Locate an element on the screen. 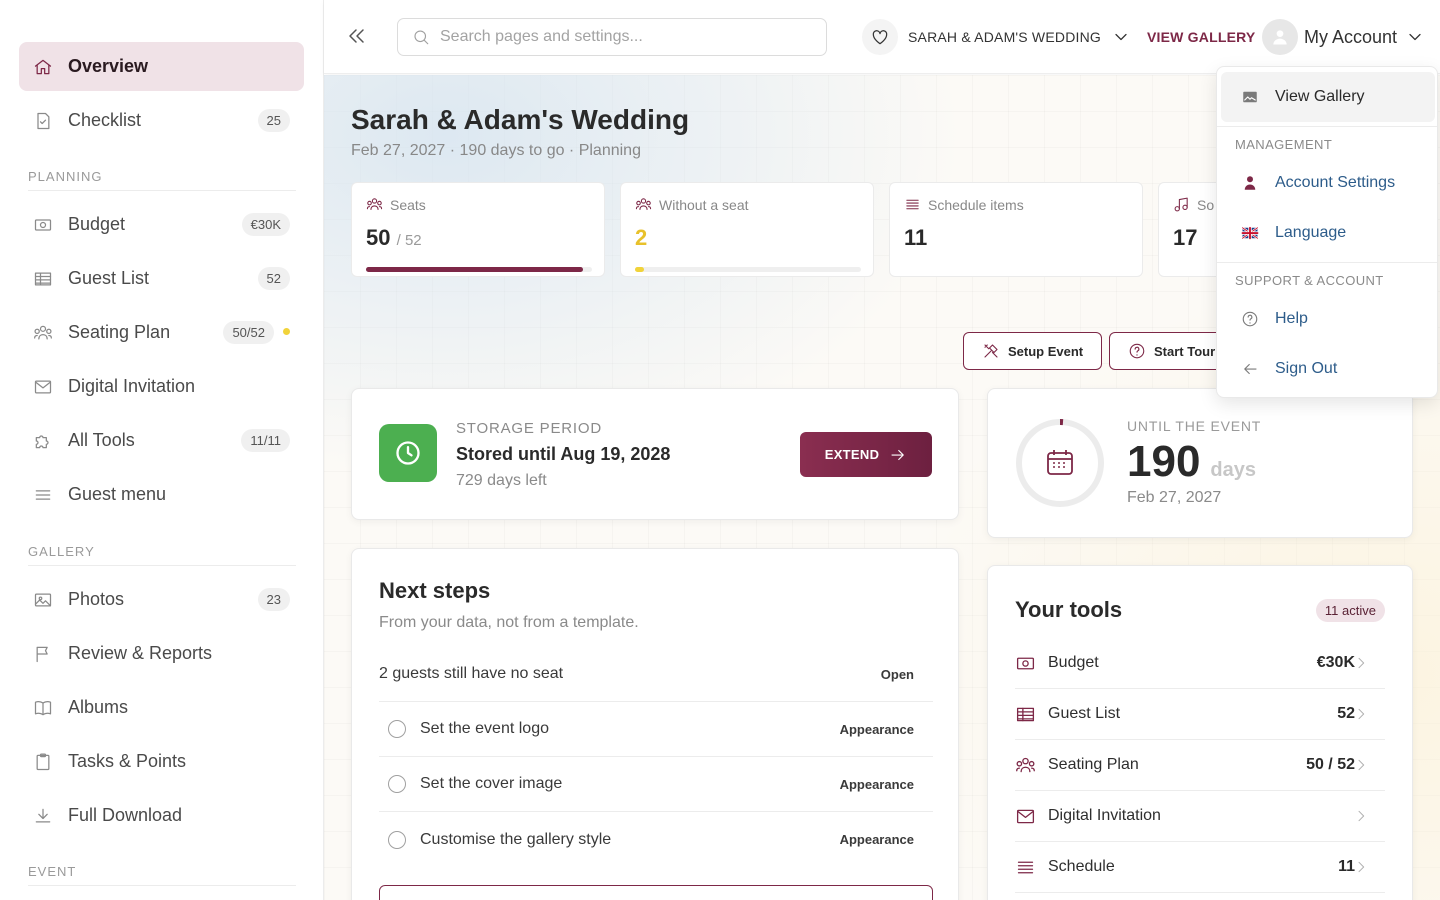 The width and height of the screenshot is (1440, 900). countdown-ring is located at coordinates (1060, 463).